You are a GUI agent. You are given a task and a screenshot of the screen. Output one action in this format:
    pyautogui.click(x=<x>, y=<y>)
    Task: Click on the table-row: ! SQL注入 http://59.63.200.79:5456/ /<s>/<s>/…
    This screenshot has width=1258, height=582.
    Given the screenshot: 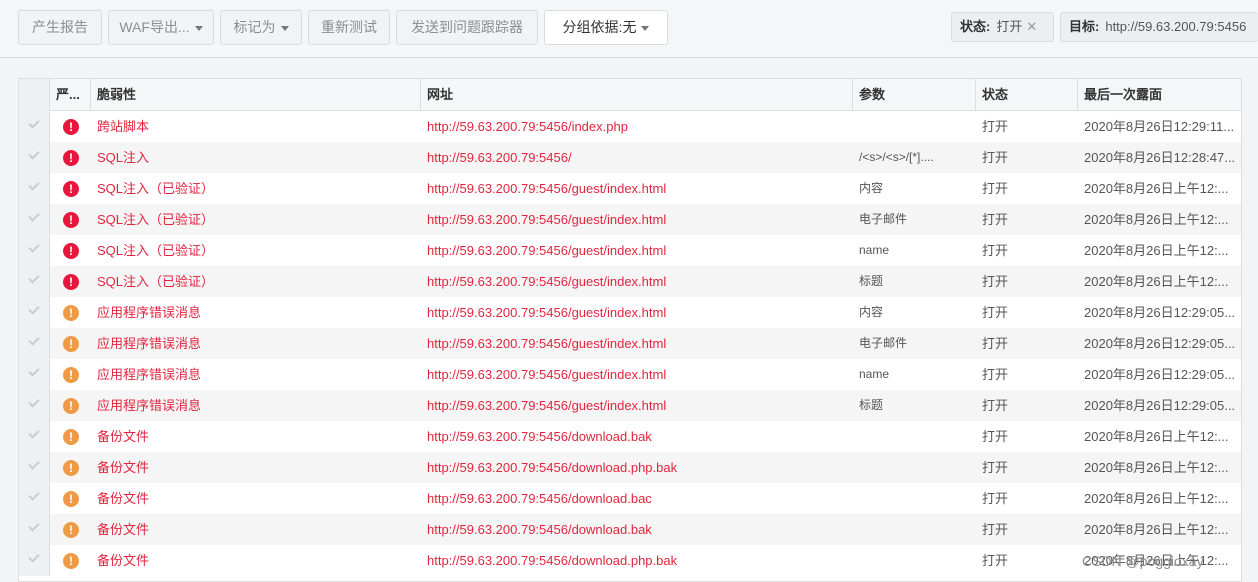 What is the action you would take?
    pyautogui.click(x=630, y=157)
    